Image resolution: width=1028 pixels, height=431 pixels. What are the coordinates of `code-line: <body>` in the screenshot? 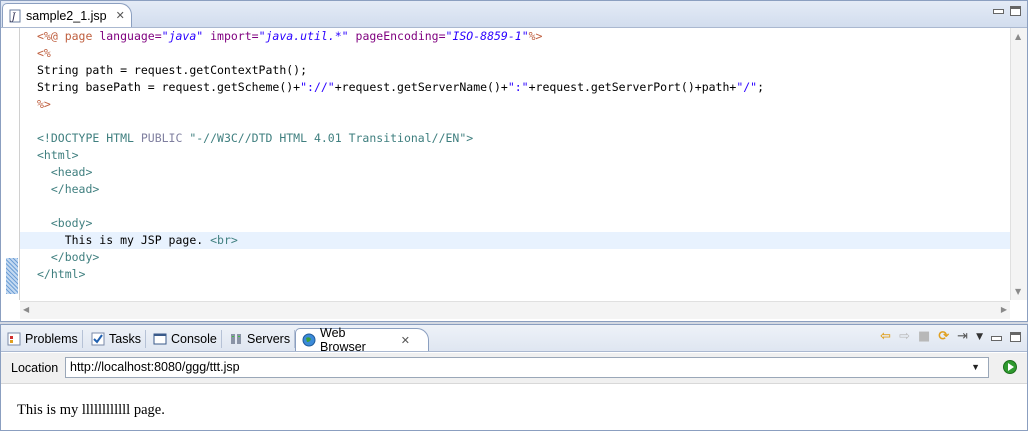 It's located at (515, 223).